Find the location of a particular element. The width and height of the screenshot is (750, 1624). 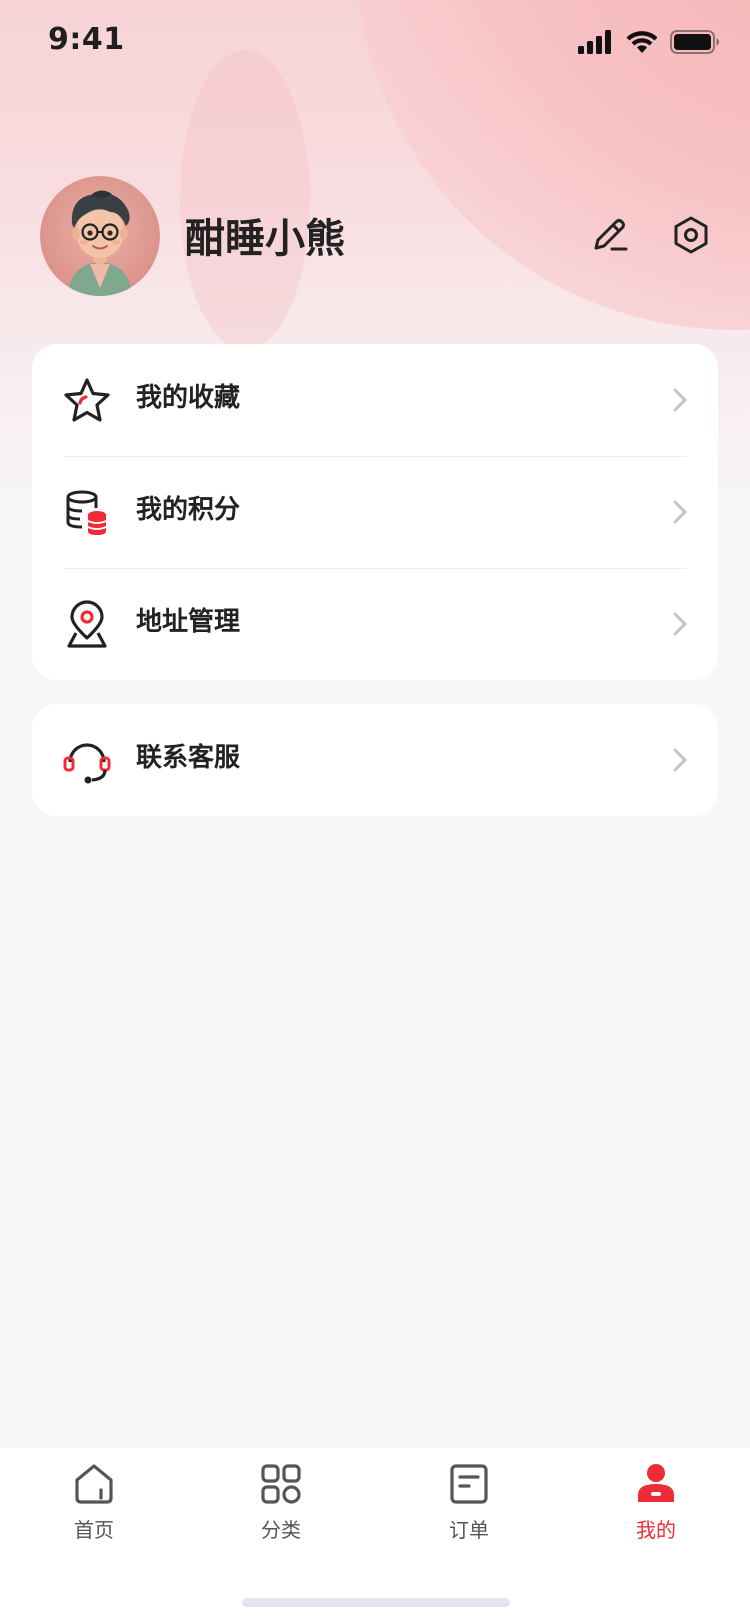

avatar-image is located at coordinates (100, 236).